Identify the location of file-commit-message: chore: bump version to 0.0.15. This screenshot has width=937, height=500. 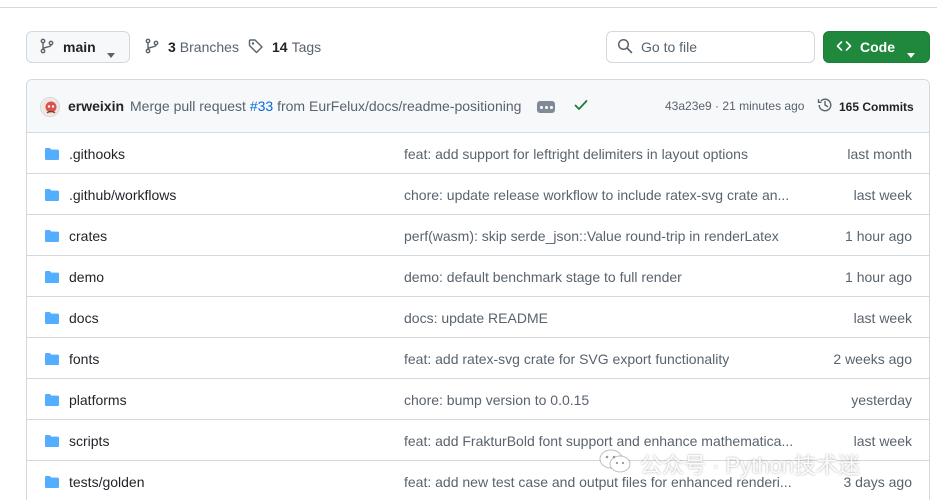
(496, 400).